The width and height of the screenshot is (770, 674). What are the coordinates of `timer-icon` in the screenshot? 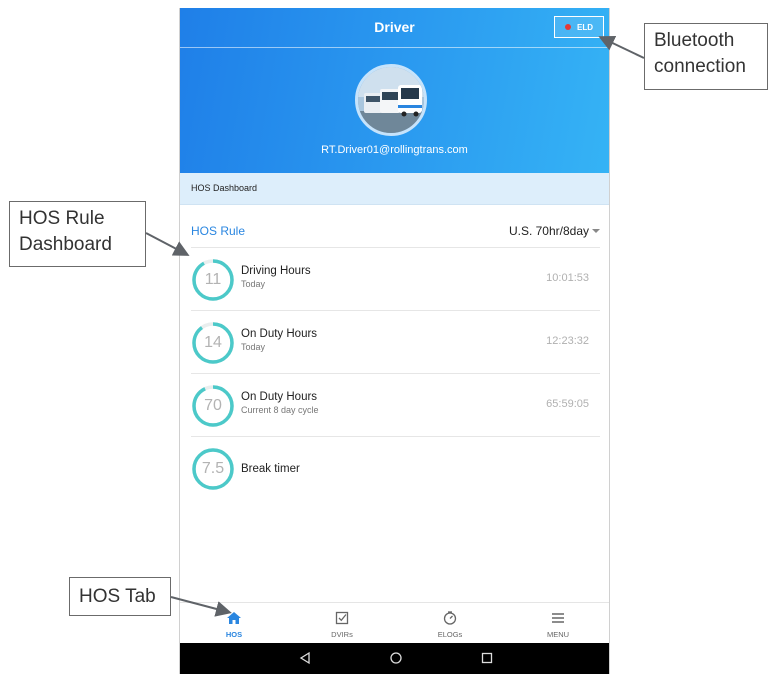 It's located at (450, 618).